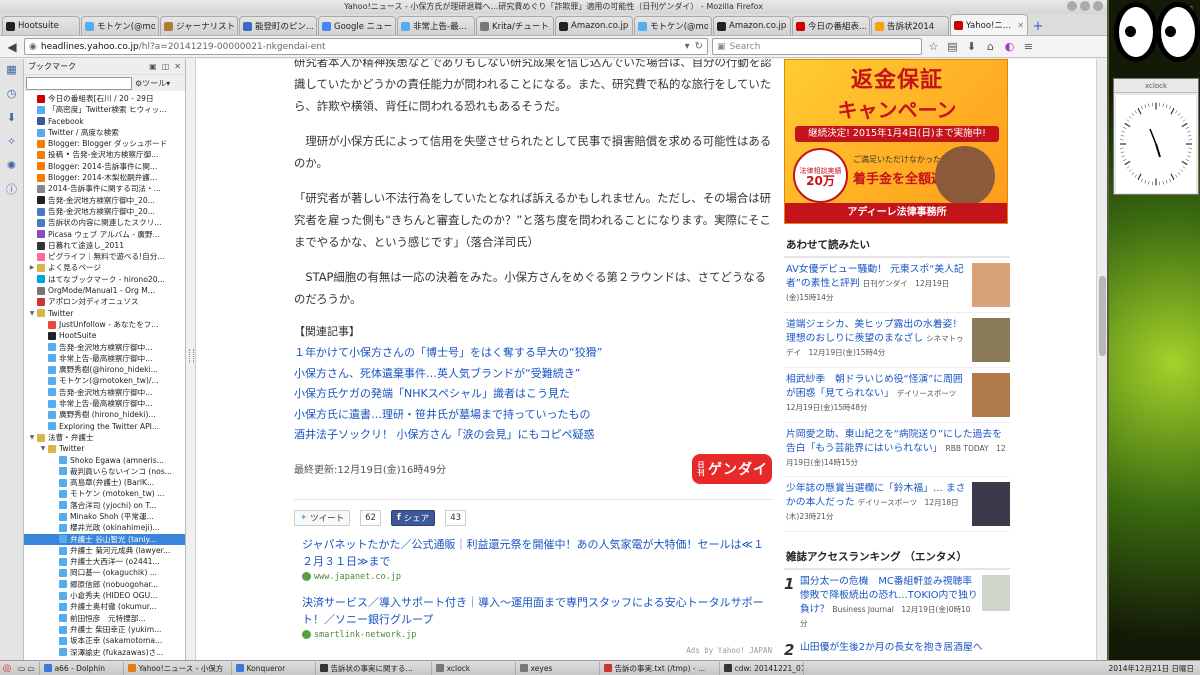 The image size is (1200, 675). Describe the element at coordinates (952, 46) in the screenshot. I see `library-icon: ▤` at that location.